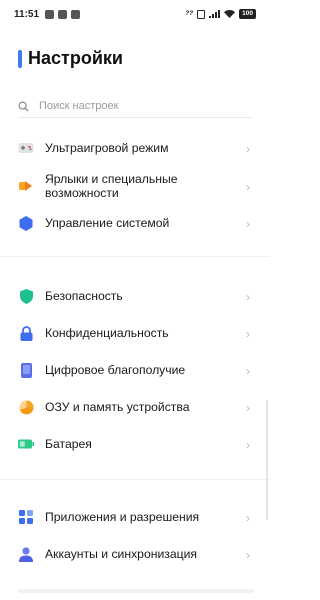  What do you see at coordinates (26, 370) in the screenshot?
I see `digital-wellbeing-icon` at bounding box center [26, 370].